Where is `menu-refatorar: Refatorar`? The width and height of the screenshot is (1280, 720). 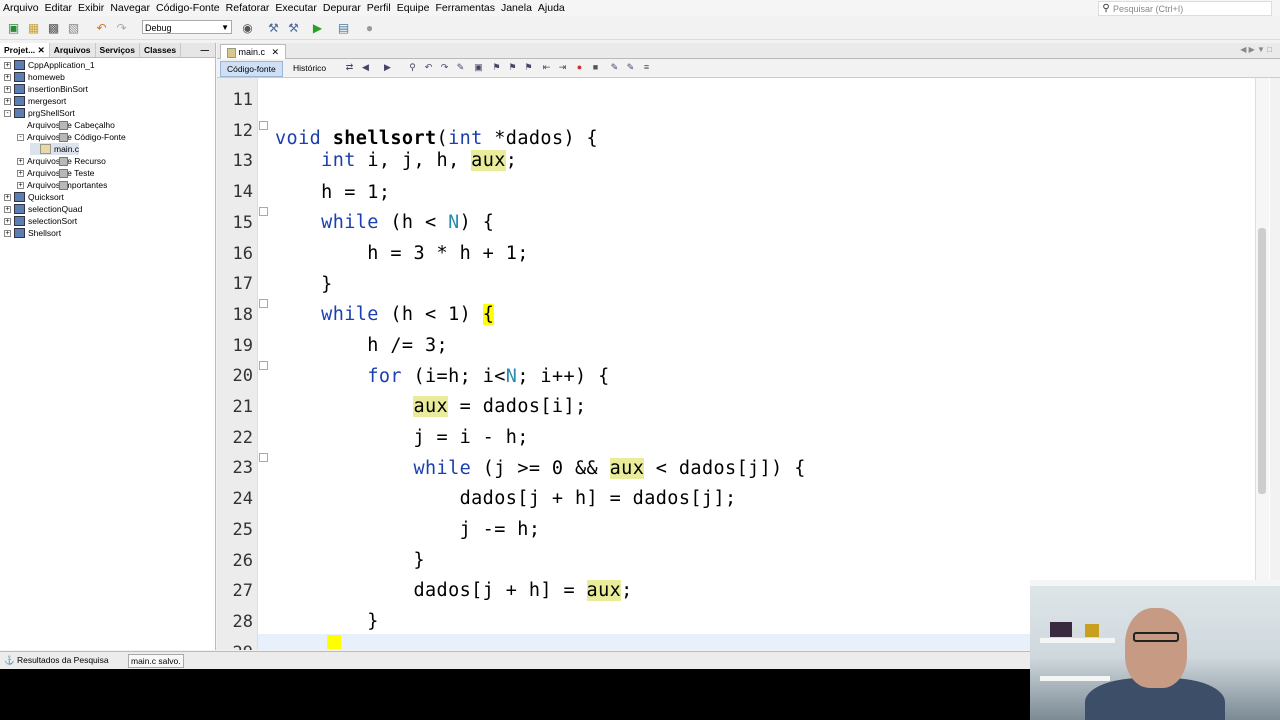 menu-refatorar: Refatorar is located at coordinates (248, 8).